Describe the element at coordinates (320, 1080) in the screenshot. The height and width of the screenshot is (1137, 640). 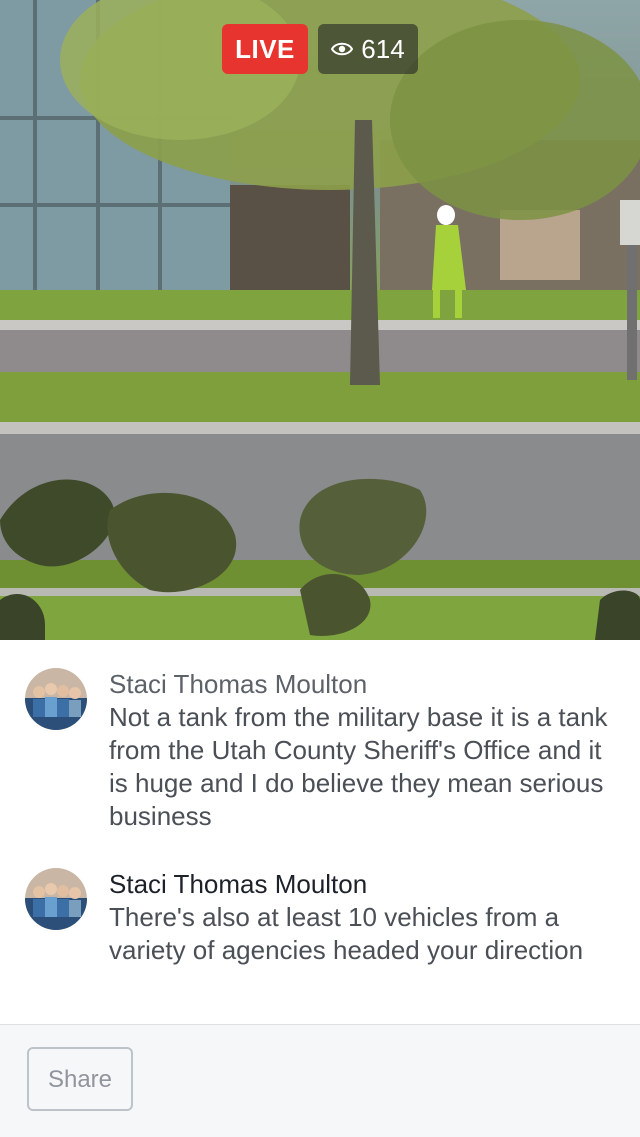
I see `bottom-bar: Share` at that location.